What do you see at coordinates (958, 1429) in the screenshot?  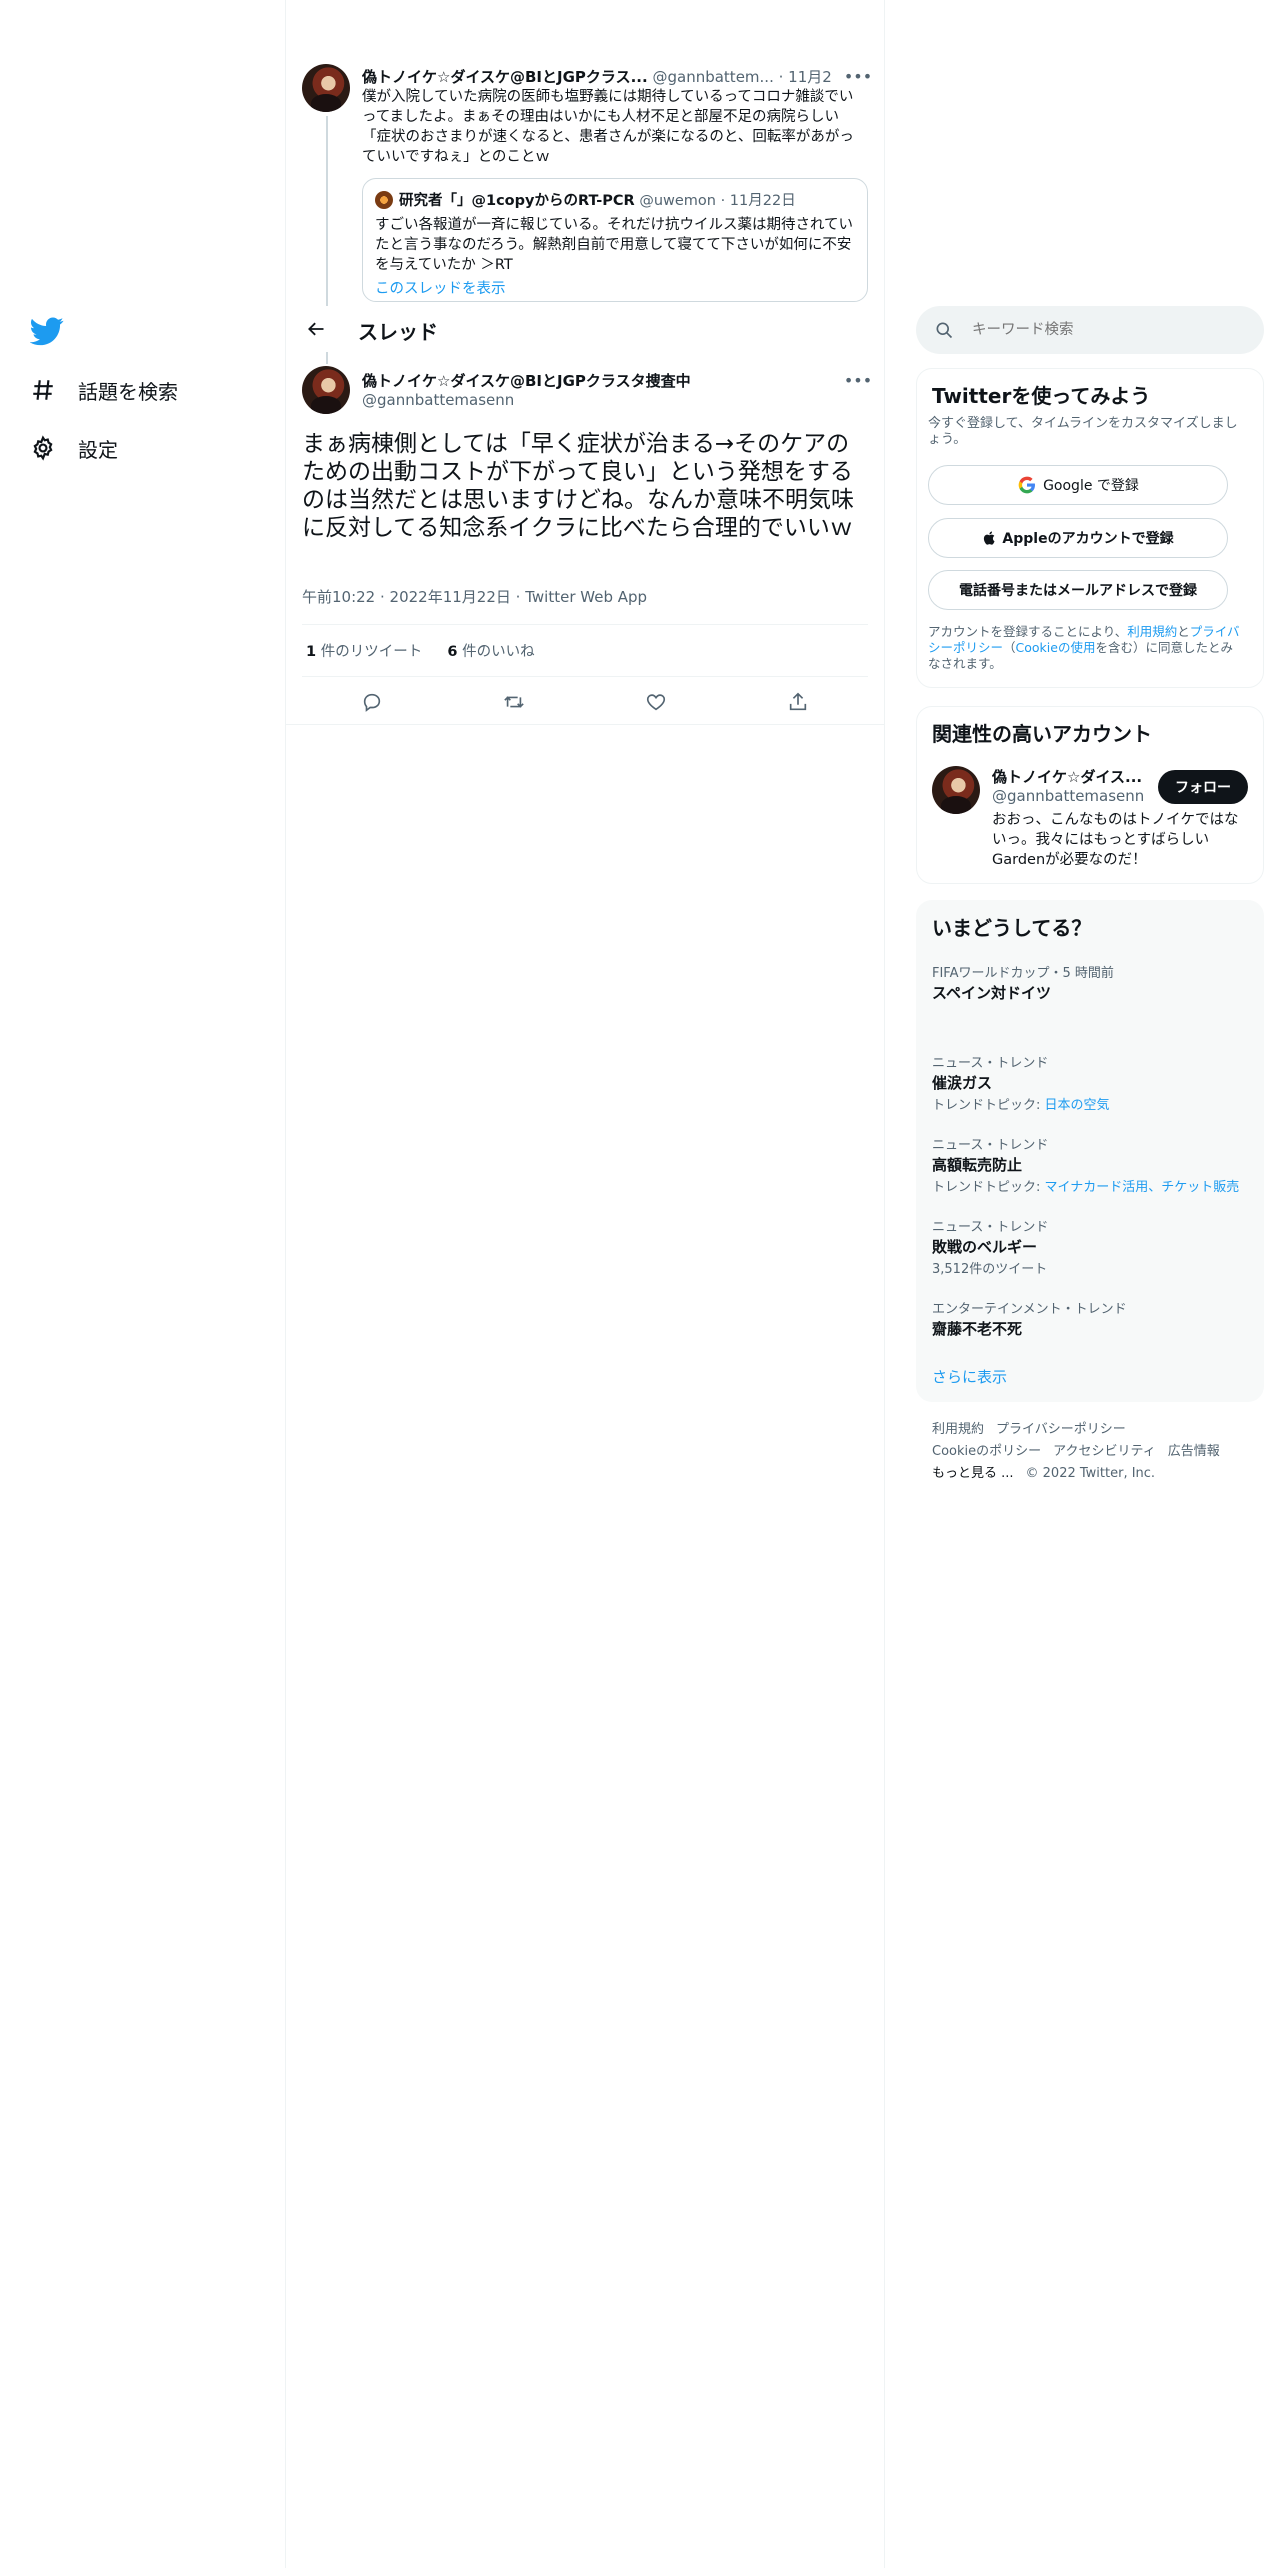 I see `footer-link: 利用規約` at bounding box center [958, 1429].